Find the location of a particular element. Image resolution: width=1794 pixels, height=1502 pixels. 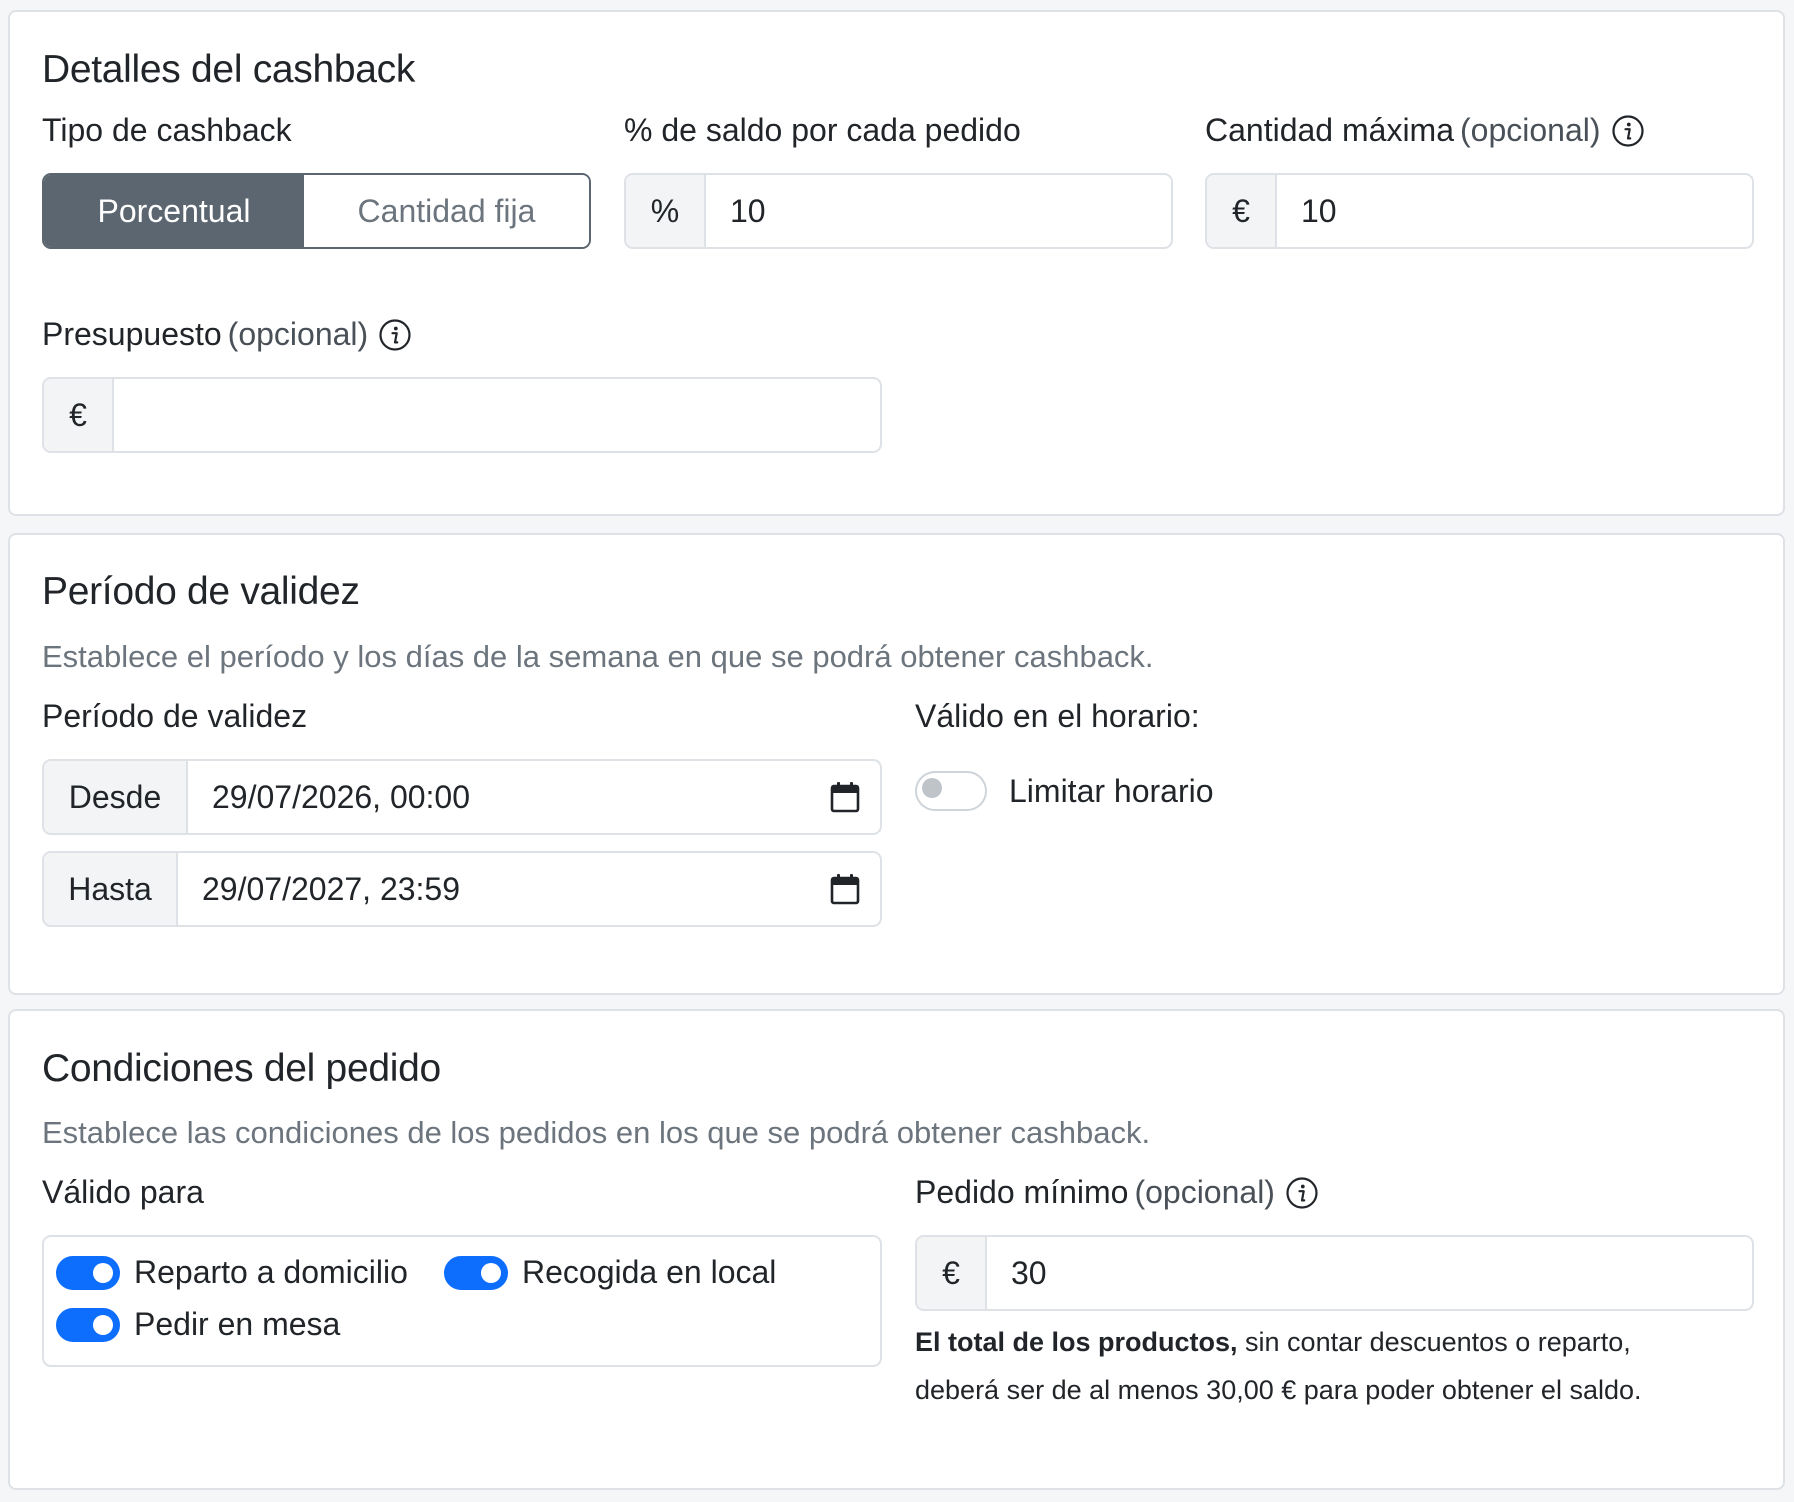

to-date-input: 29/07/2027, 23:59 is located at coordinates (529, 889).